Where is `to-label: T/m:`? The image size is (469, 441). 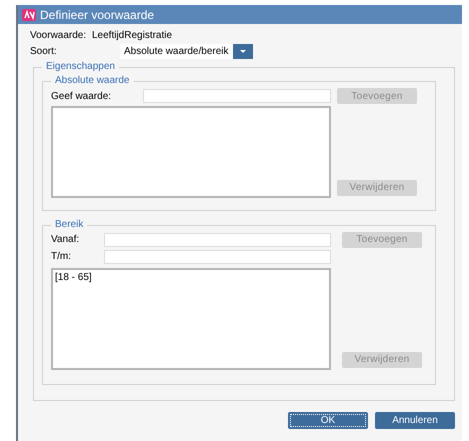 to-label: T/m: is located at coordinates (61, 257).